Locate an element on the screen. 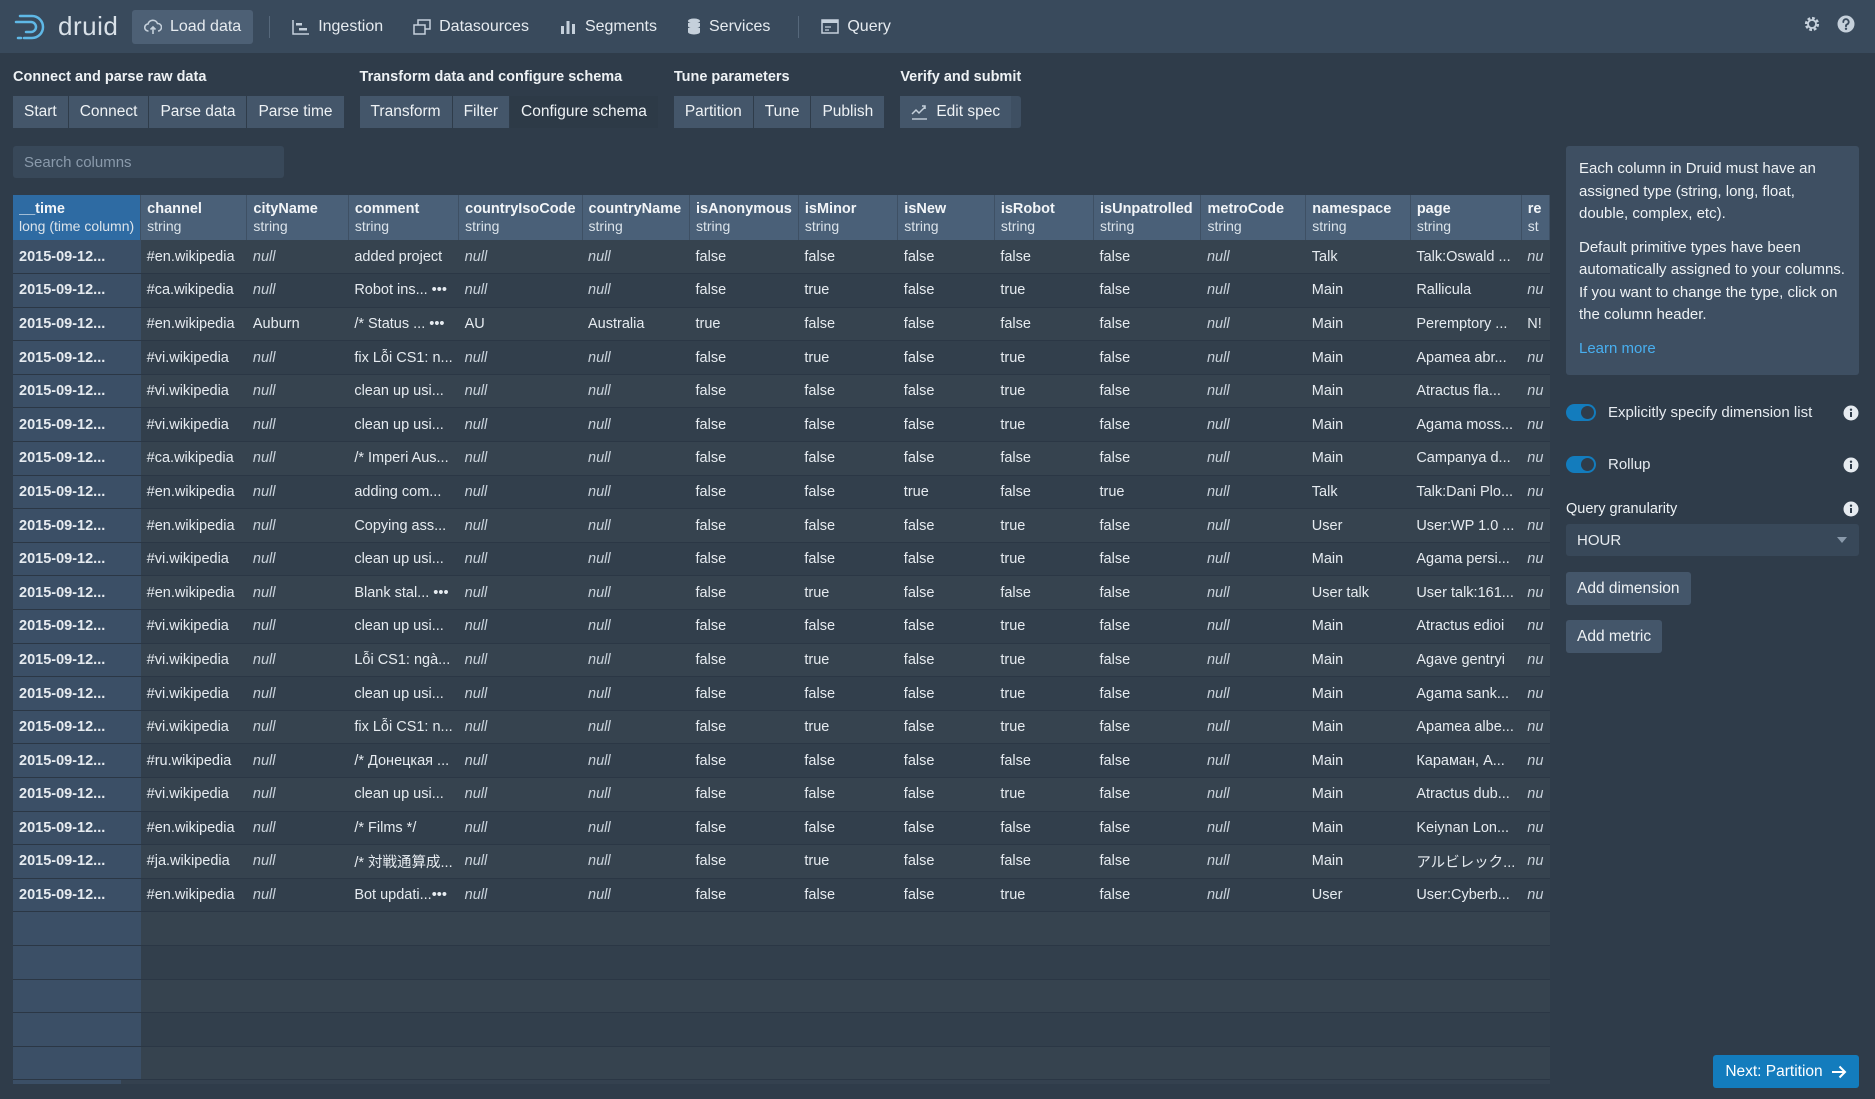 The width and height of the screenshot is (1875, 1099). column-header-7: isMinor string is located at coordinates (848, 217).